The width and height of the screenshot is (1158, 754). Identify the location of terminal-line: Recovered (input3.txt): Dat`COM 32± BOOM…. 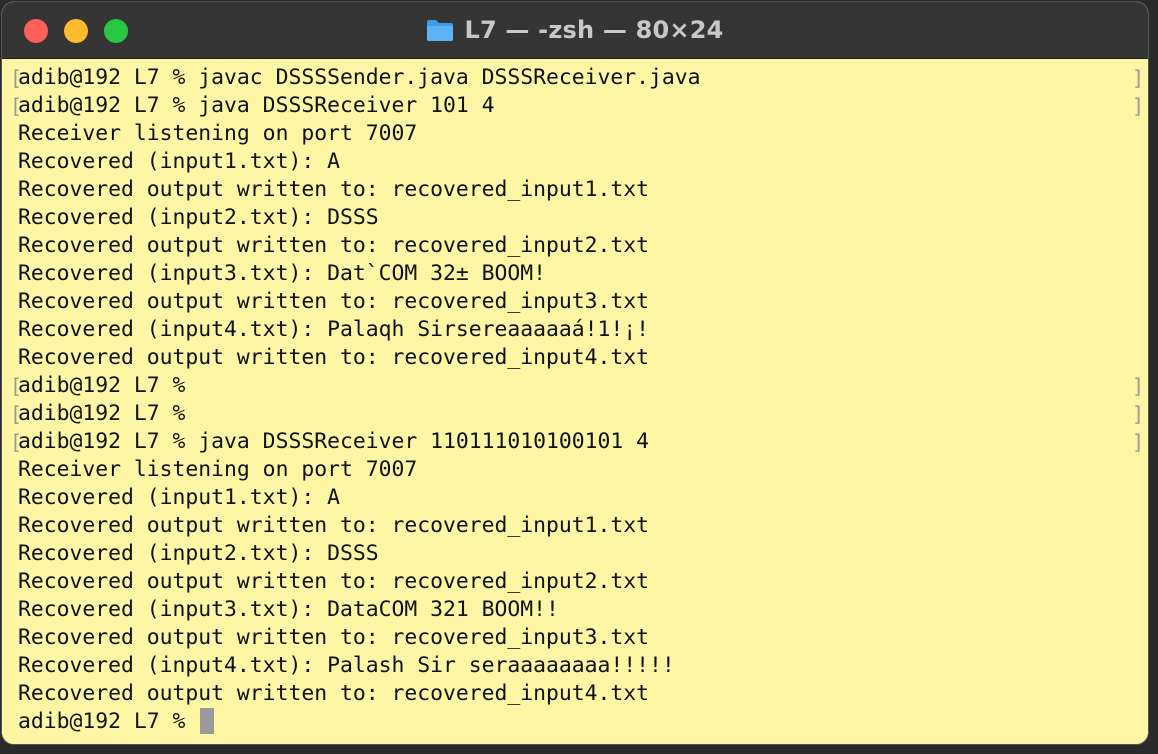
(575, 274).